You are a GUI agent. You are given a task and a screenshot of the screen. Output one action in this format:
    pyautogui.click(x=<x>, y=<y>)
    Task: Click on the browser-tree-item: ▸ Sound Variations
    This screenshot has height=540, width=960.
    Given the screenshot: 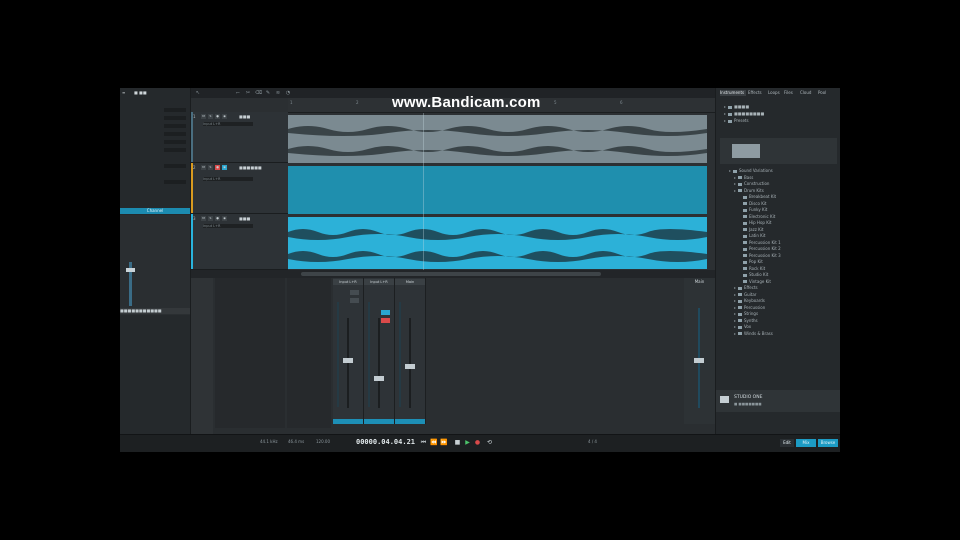 What is the action you would take?
    pyautogui.click(x=751, y=170)
    